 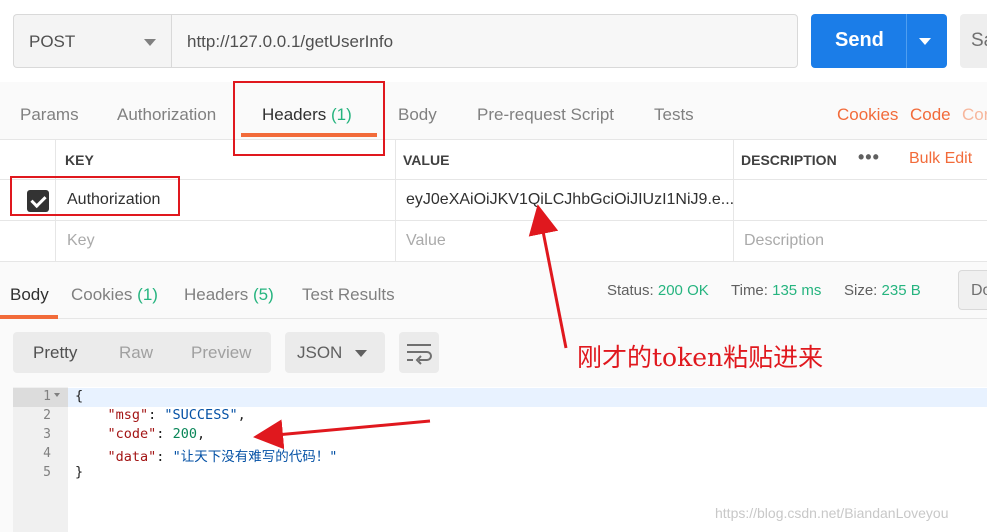 I want to click on watermark: https://blog.csdn.net/BiandanLoveyou, so click(x=832, y=513).